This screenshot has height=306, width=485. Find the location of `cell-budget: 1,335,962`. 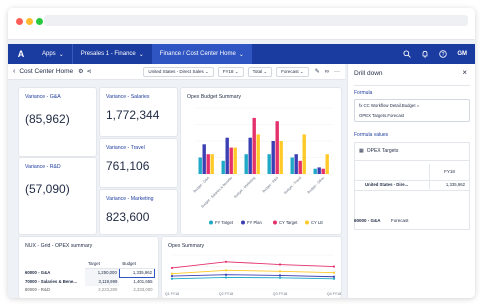

cell-budget: 1,335,962 is located at coordinates (137, 272).